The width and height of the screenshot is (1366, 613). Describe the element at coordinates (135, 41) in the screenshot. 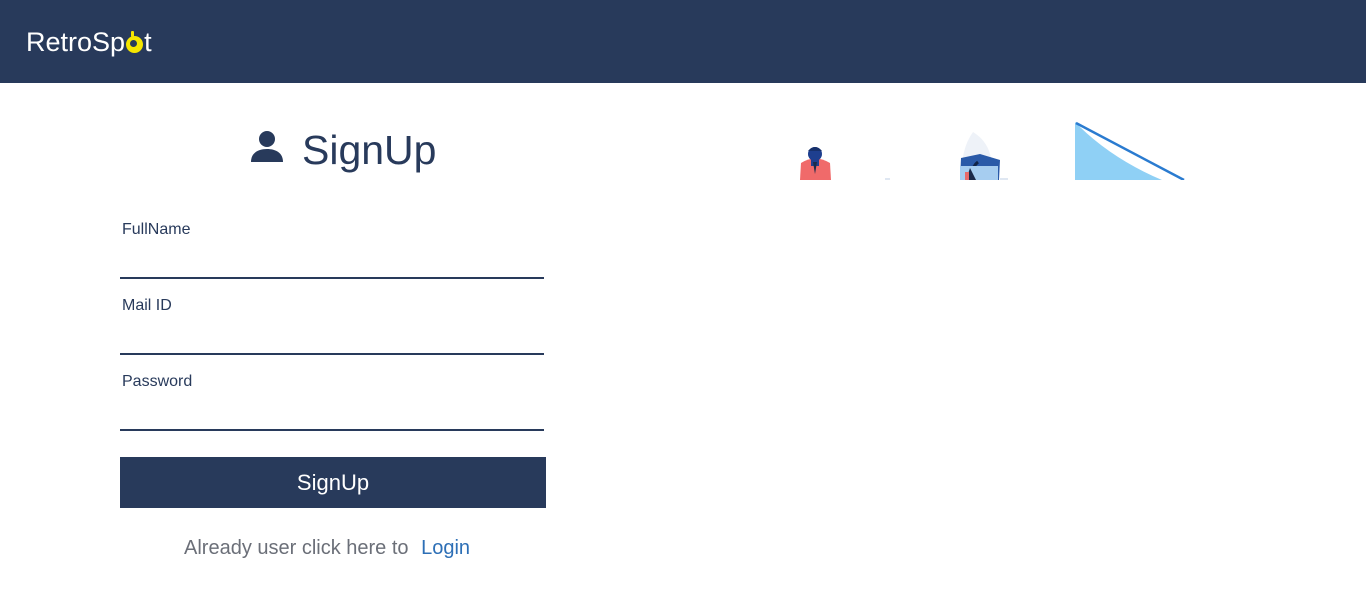

I see `power-o-icon` at that location.